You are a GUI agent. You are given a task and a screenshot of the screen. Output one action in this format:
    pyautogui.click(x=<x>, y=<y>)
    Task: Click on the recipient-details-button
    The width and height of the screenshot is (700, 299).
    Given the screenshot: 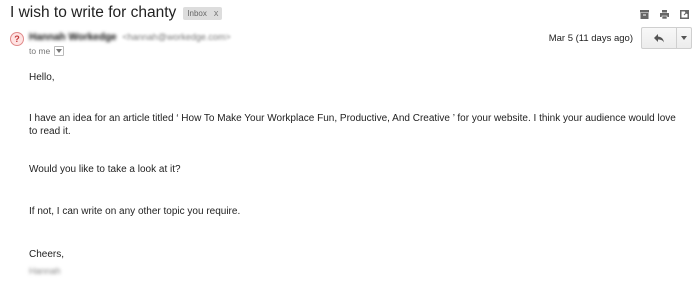 What is the action you would take?
    pyautogui.click(x=59, y=51)
    